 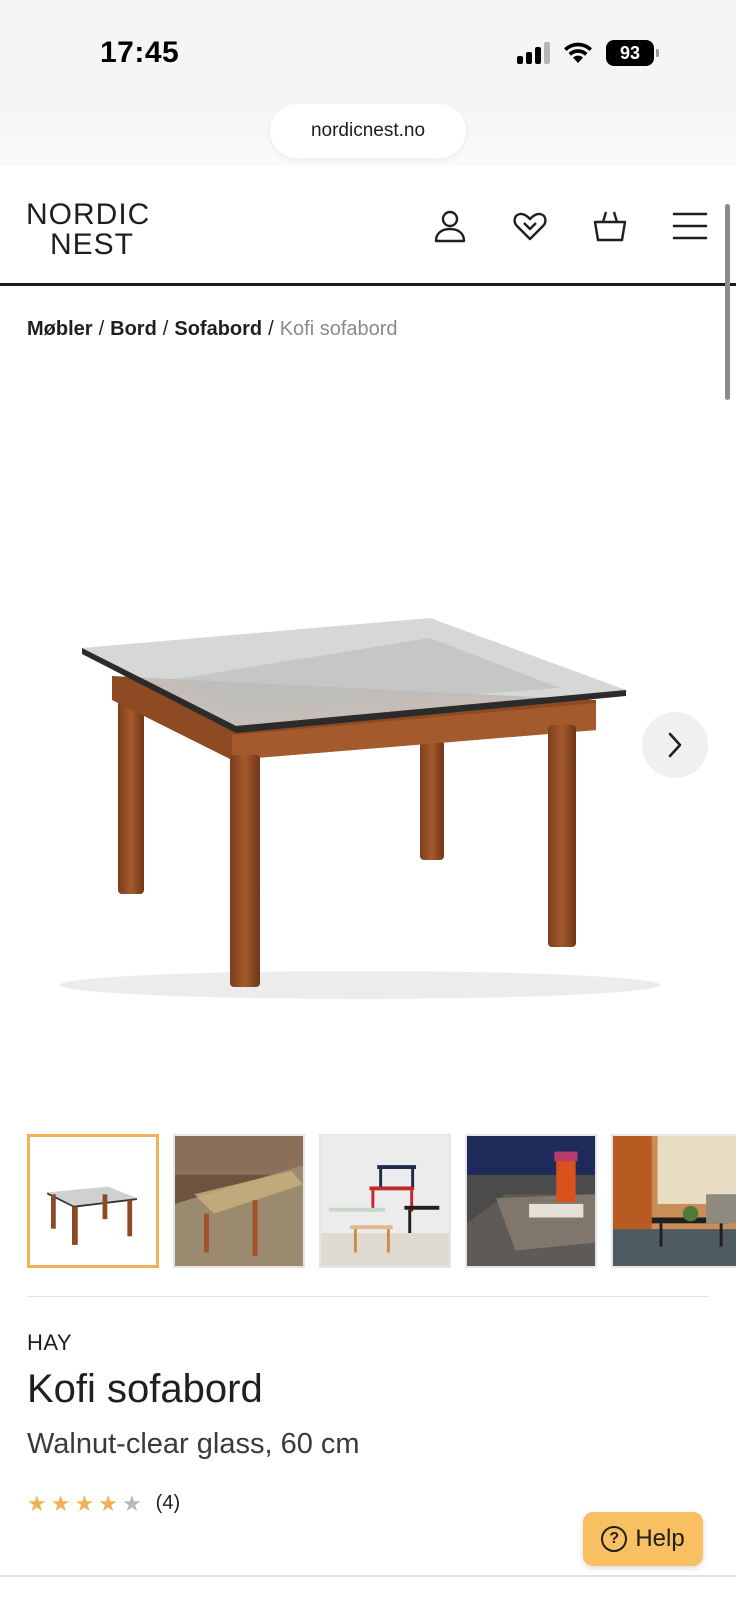 I want to click on thumbnail-strip, so click(x=381, y=1202).